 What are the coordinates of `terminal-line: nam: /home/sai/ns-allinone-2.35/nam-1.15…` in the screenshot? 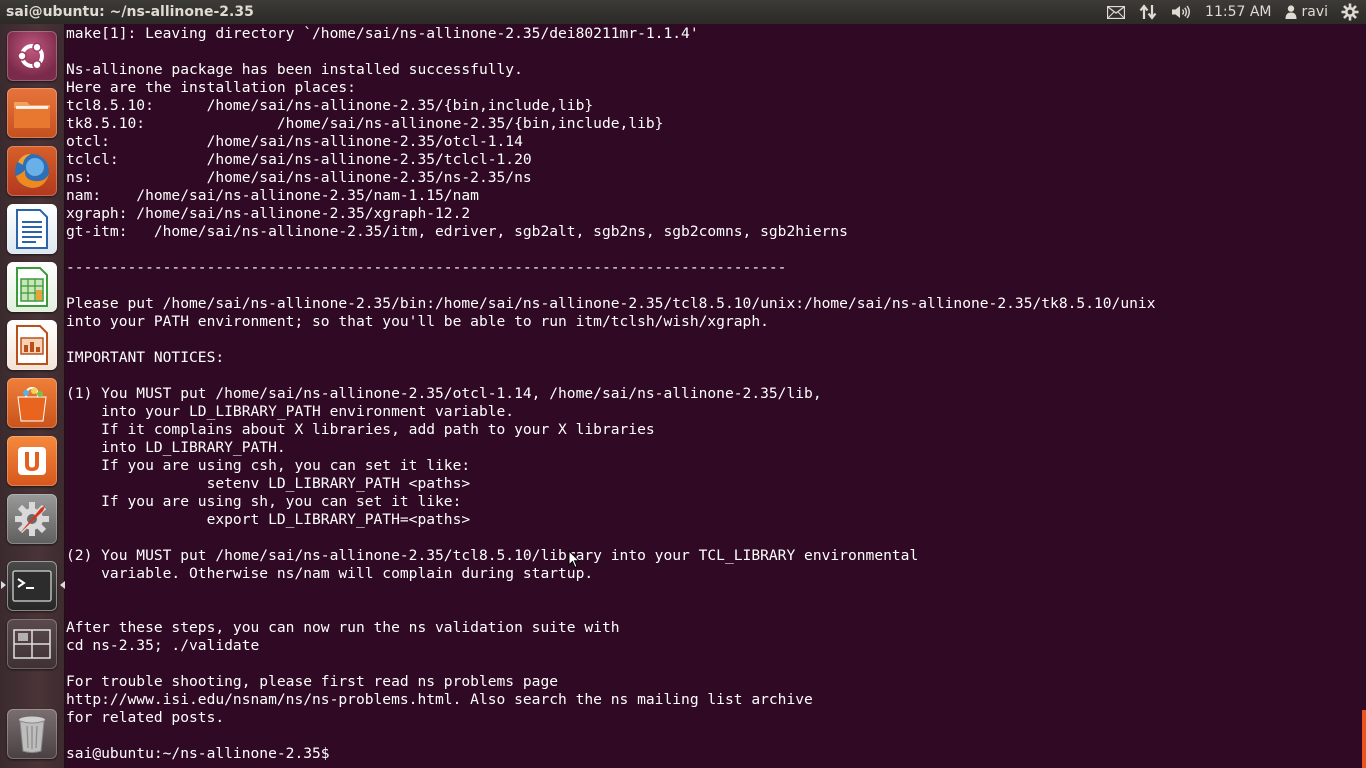 It's located at (272, 195).